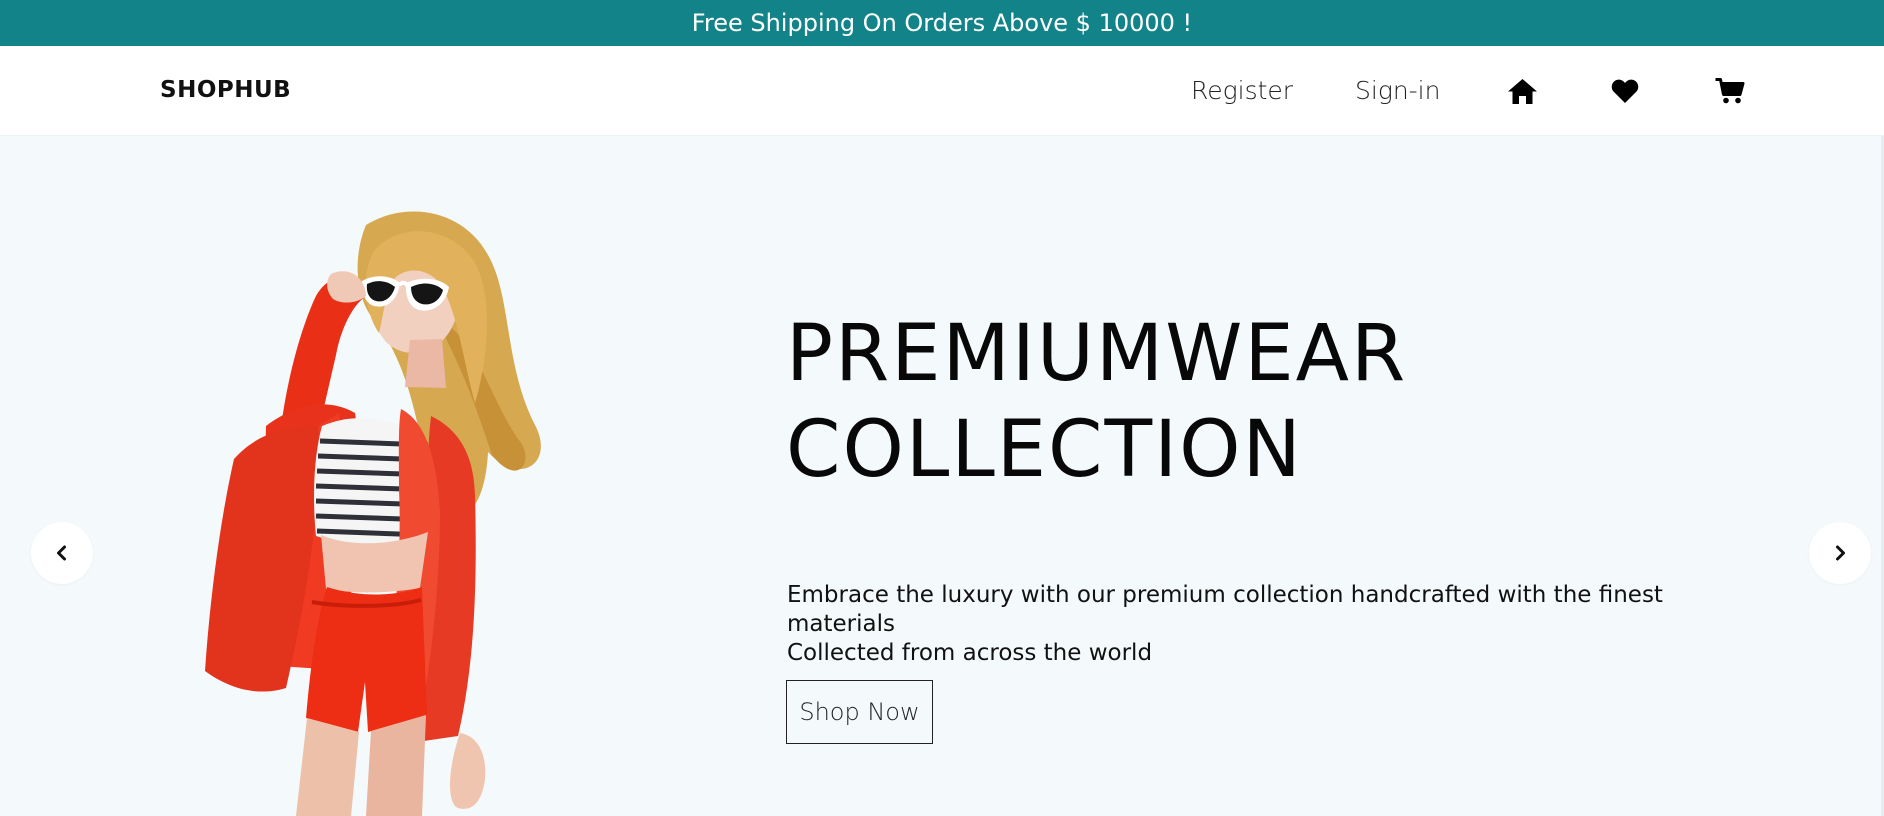  What do you see at coordinates (1044, 450) in the screenshot?
I see `hero-title-line-2: COLLECTION` at bounding box center [1044, 450].